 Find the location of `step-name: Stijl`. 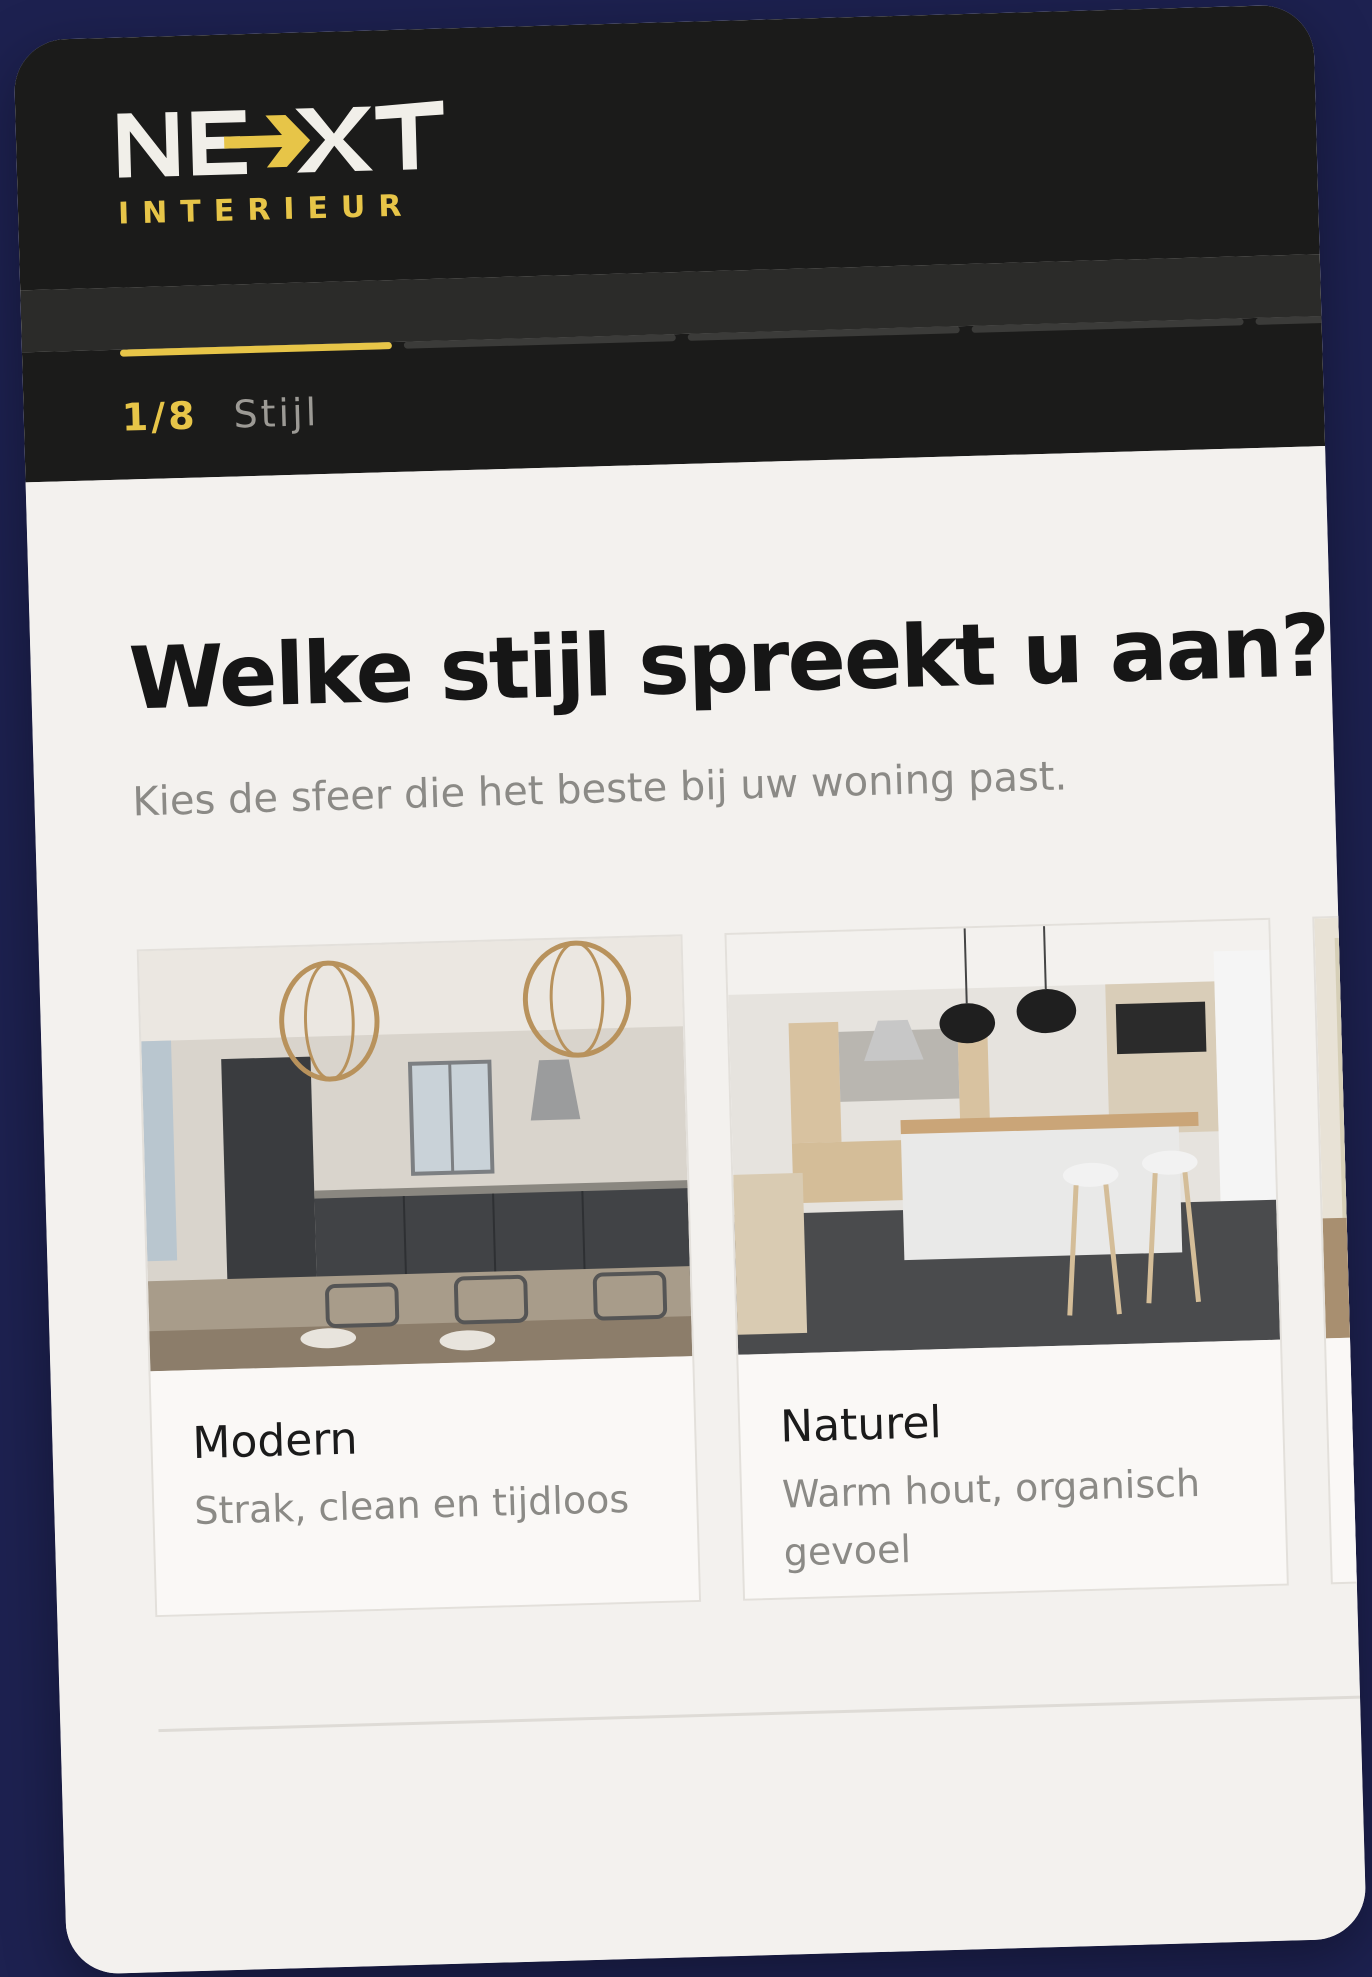

step-name: Stijl is located at coordinates (276, 413).